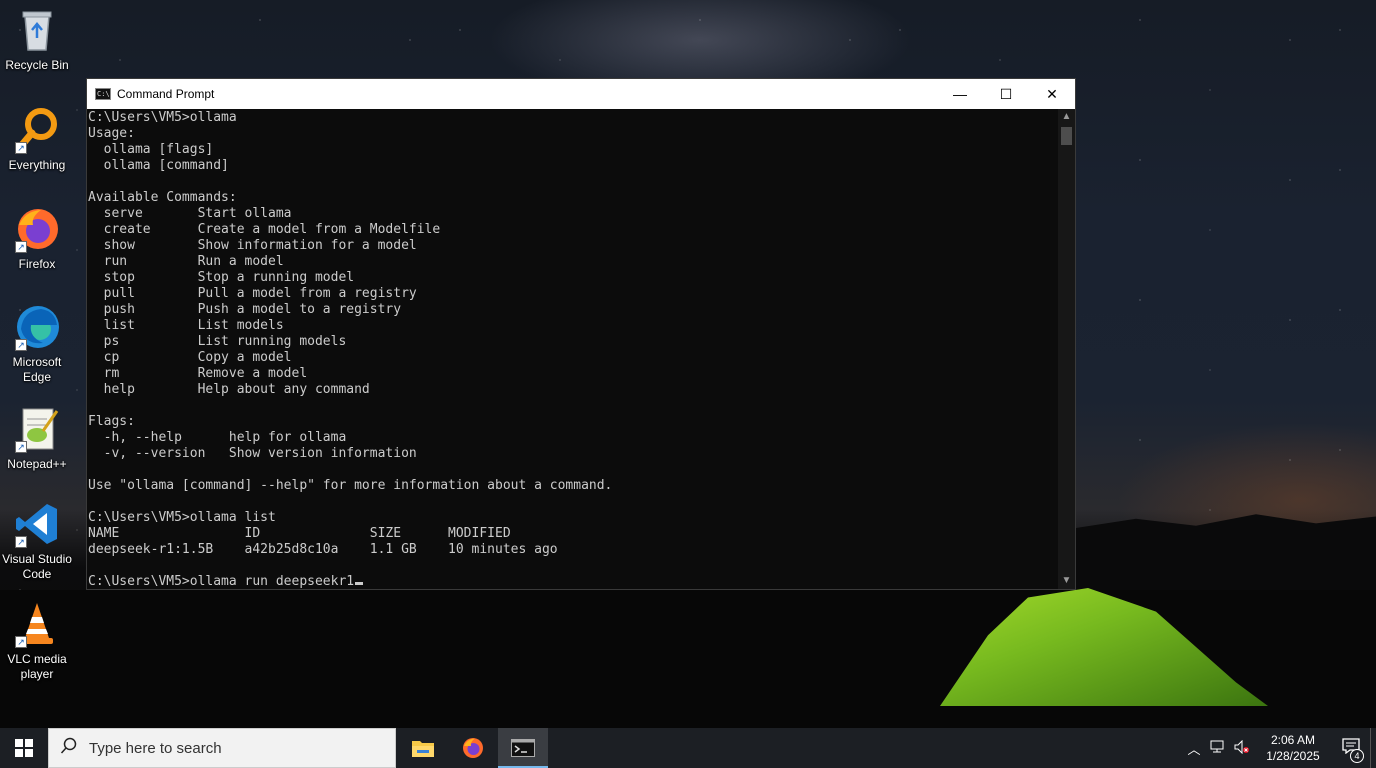 The width and height of the screenshot is (1376, 768). Describe the element at coordinates (103, 94) in the screenshot. I see `command-prompt-icon: C:\` at that location.